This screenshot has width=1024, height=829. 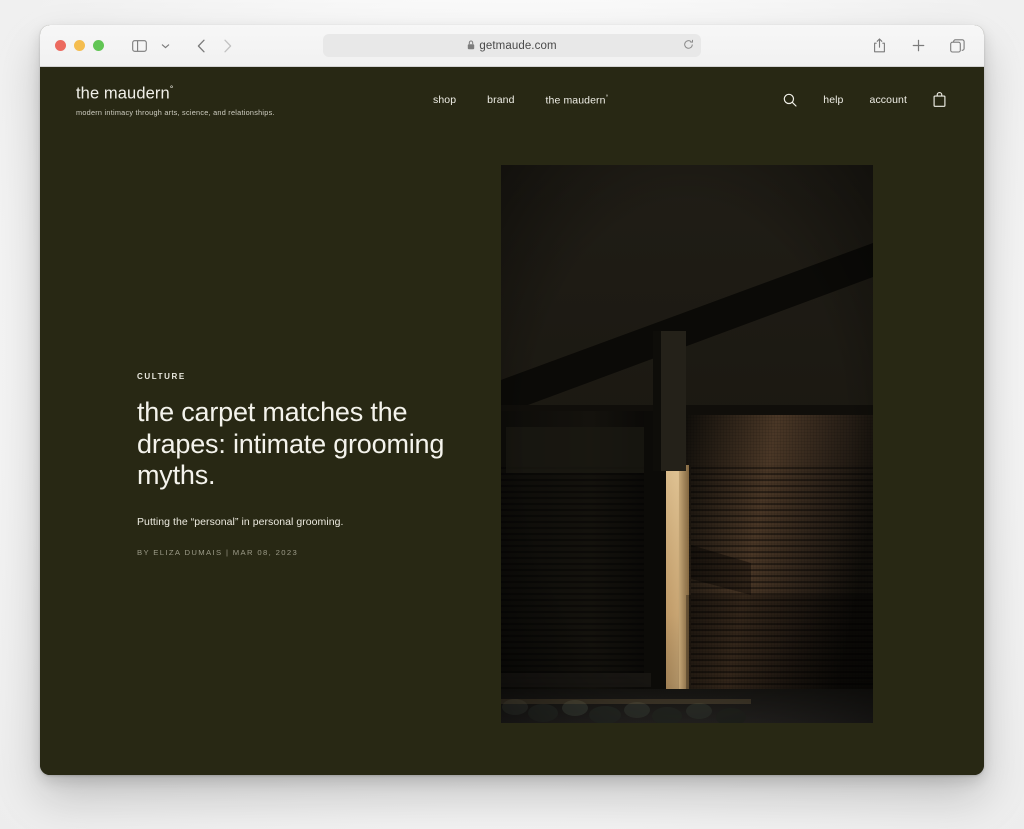 I want to click on reload-icon, so click(x=688, y=46).